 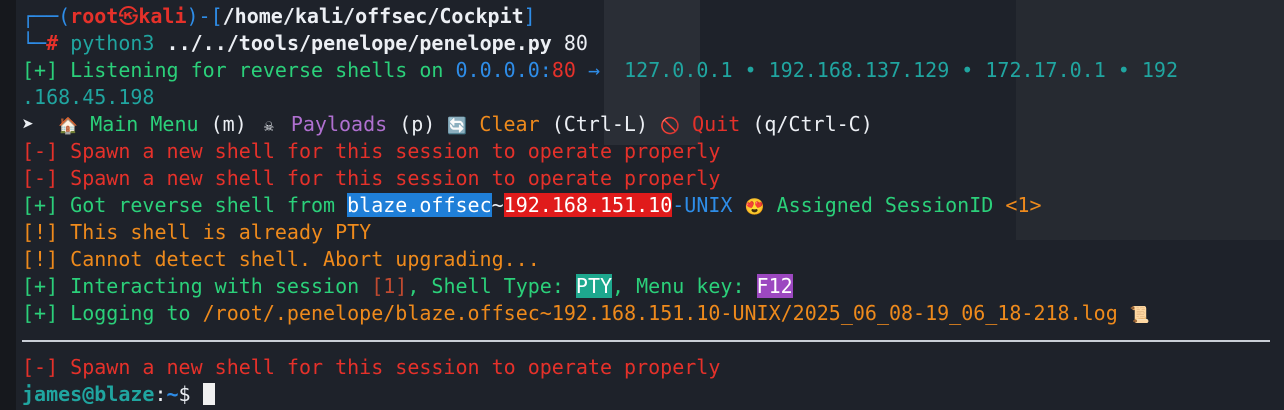 What do you see at coordinates (88, 394) in the screenshot?
I see `shell-user-host: james@blaze` at bounding box center [88, 394].